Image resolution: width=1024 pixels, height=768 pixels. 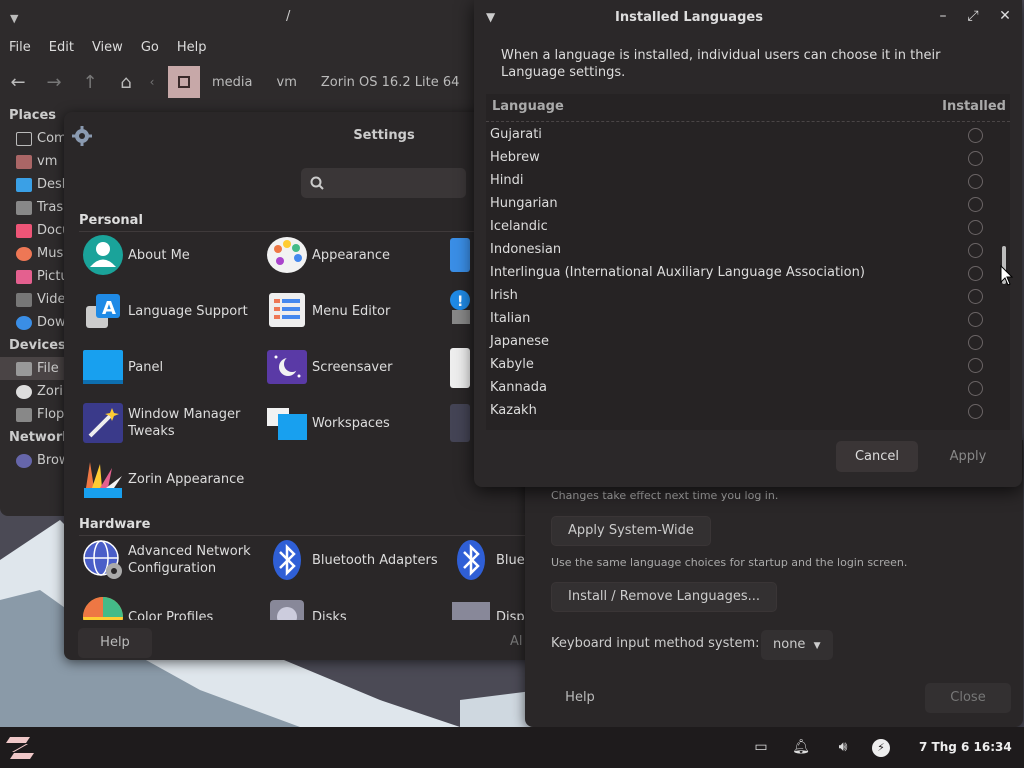 What do you see at coordinates (184, 82) in the screenshot?
I see `breadcrumb-root-icon` at bounding box center [184, 82].